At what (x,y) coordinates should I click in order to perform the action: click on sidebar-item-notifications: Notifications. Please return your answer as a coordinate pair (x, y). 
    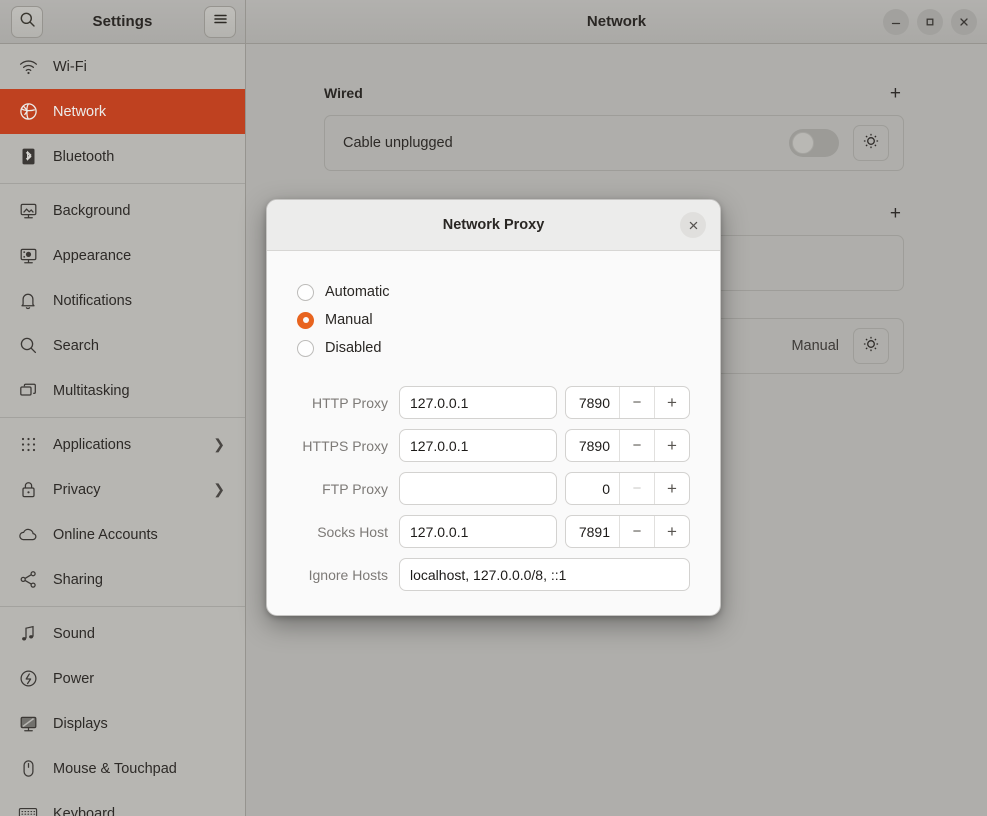
    Looking at the image, I should click on (122, 300).